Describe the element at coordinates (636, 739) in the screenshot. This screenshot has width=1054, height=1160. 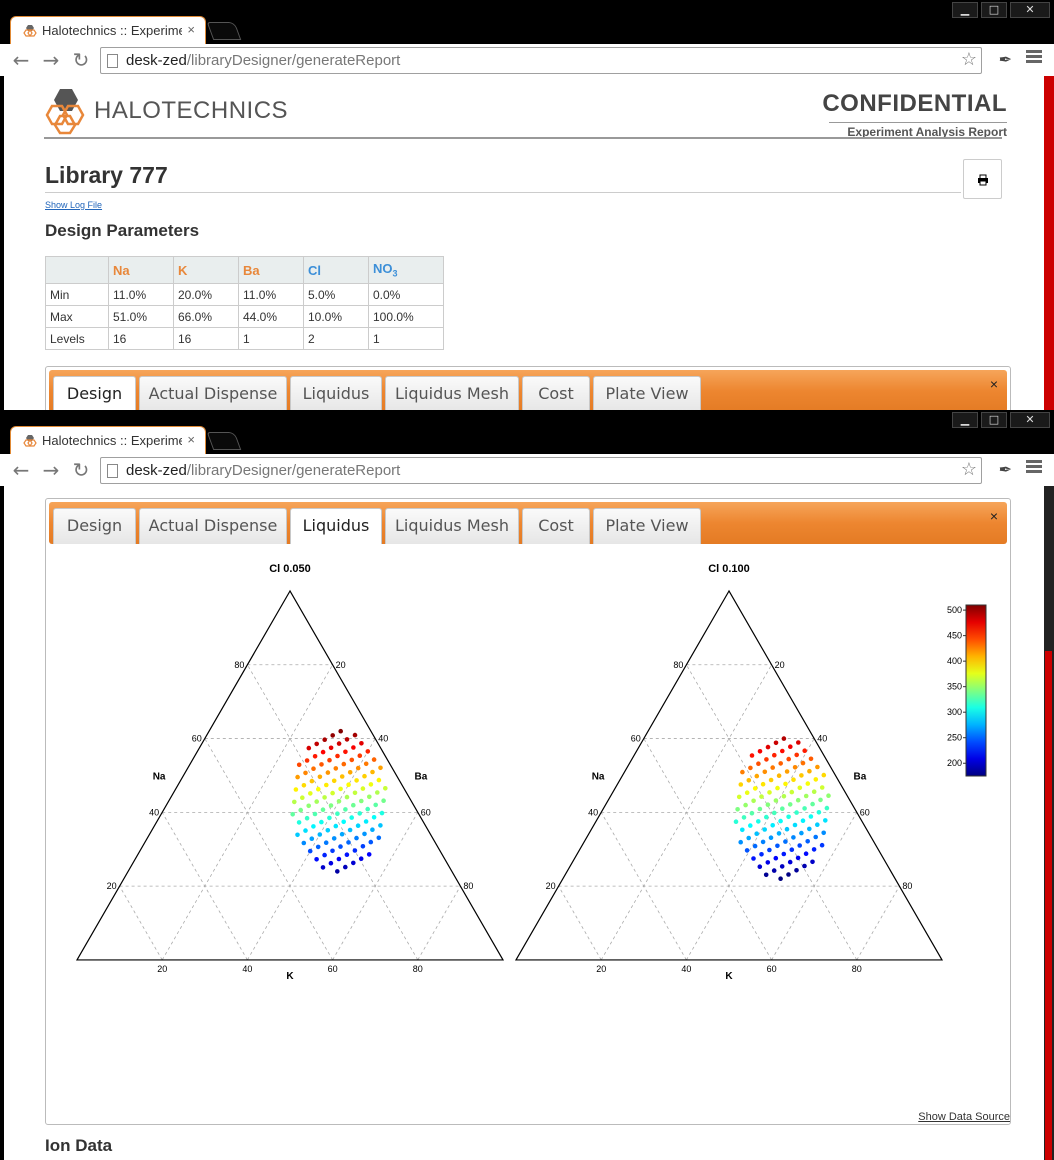
I see `tick-label-left: 60` at that location.